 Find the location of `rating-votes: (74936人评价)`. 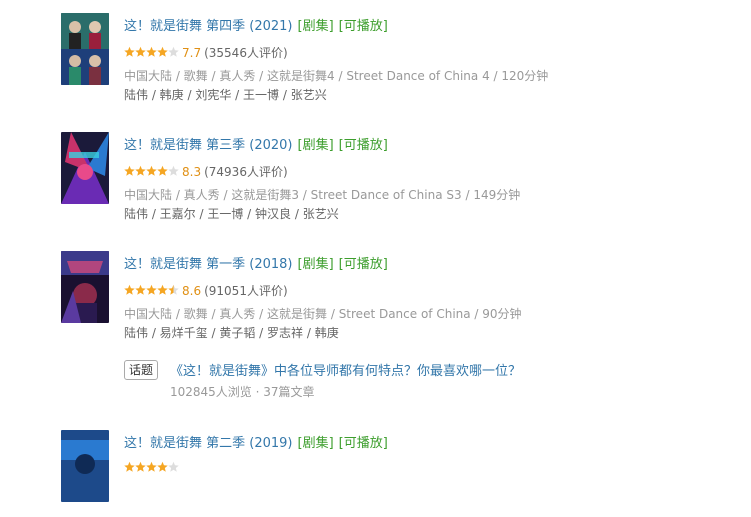

rating-votes: (74936人评价) is located at coordinates (246, 172).